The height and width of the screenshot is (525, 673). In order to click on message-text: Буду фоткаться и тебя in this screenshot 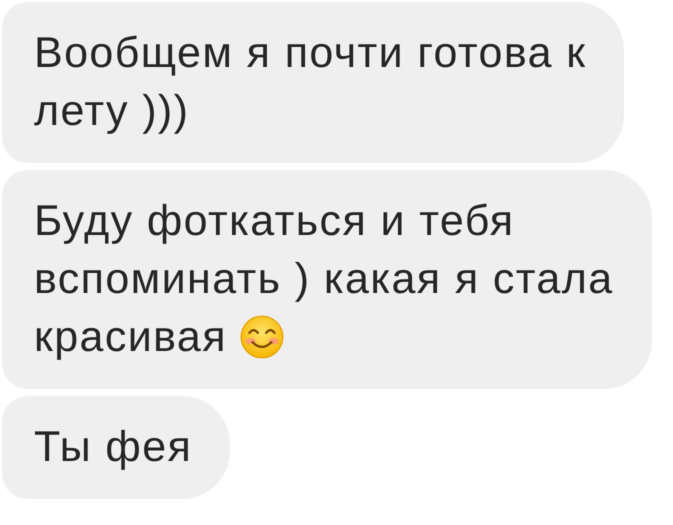, I will do `click(274, 221)`.